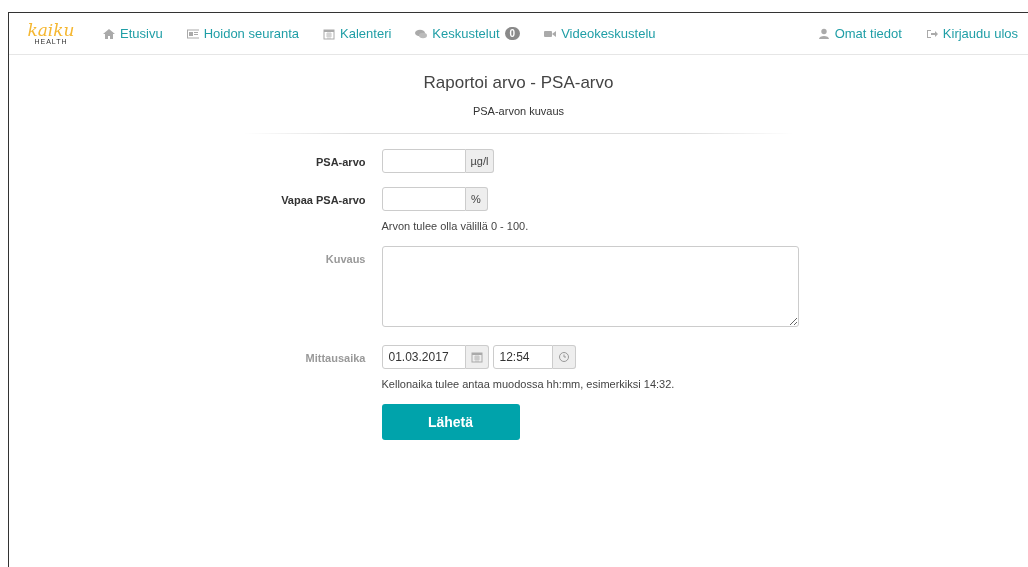 Image resolution: width=1028 pixels, height=567 pixels. What do you see at coordinates (590, 286) in the screenshot?
I see `description-field` at bounding box center [590, 286].